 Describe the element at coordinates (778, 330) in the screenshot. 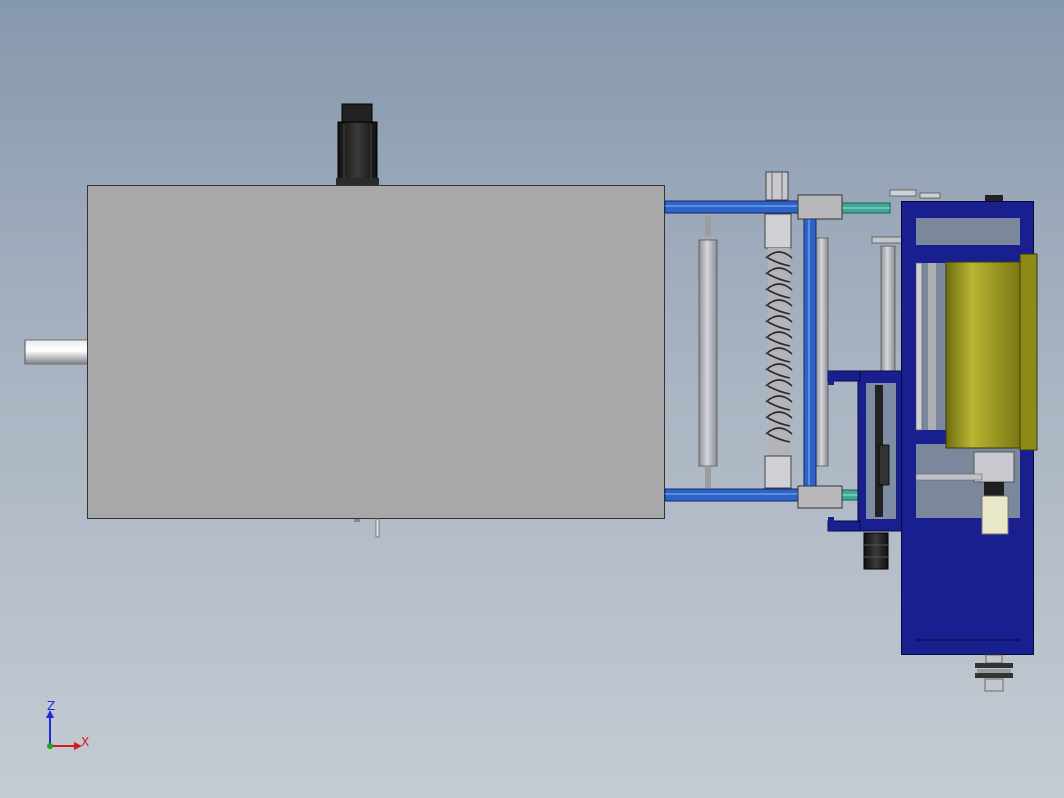

I see `helical-spring` at that location.